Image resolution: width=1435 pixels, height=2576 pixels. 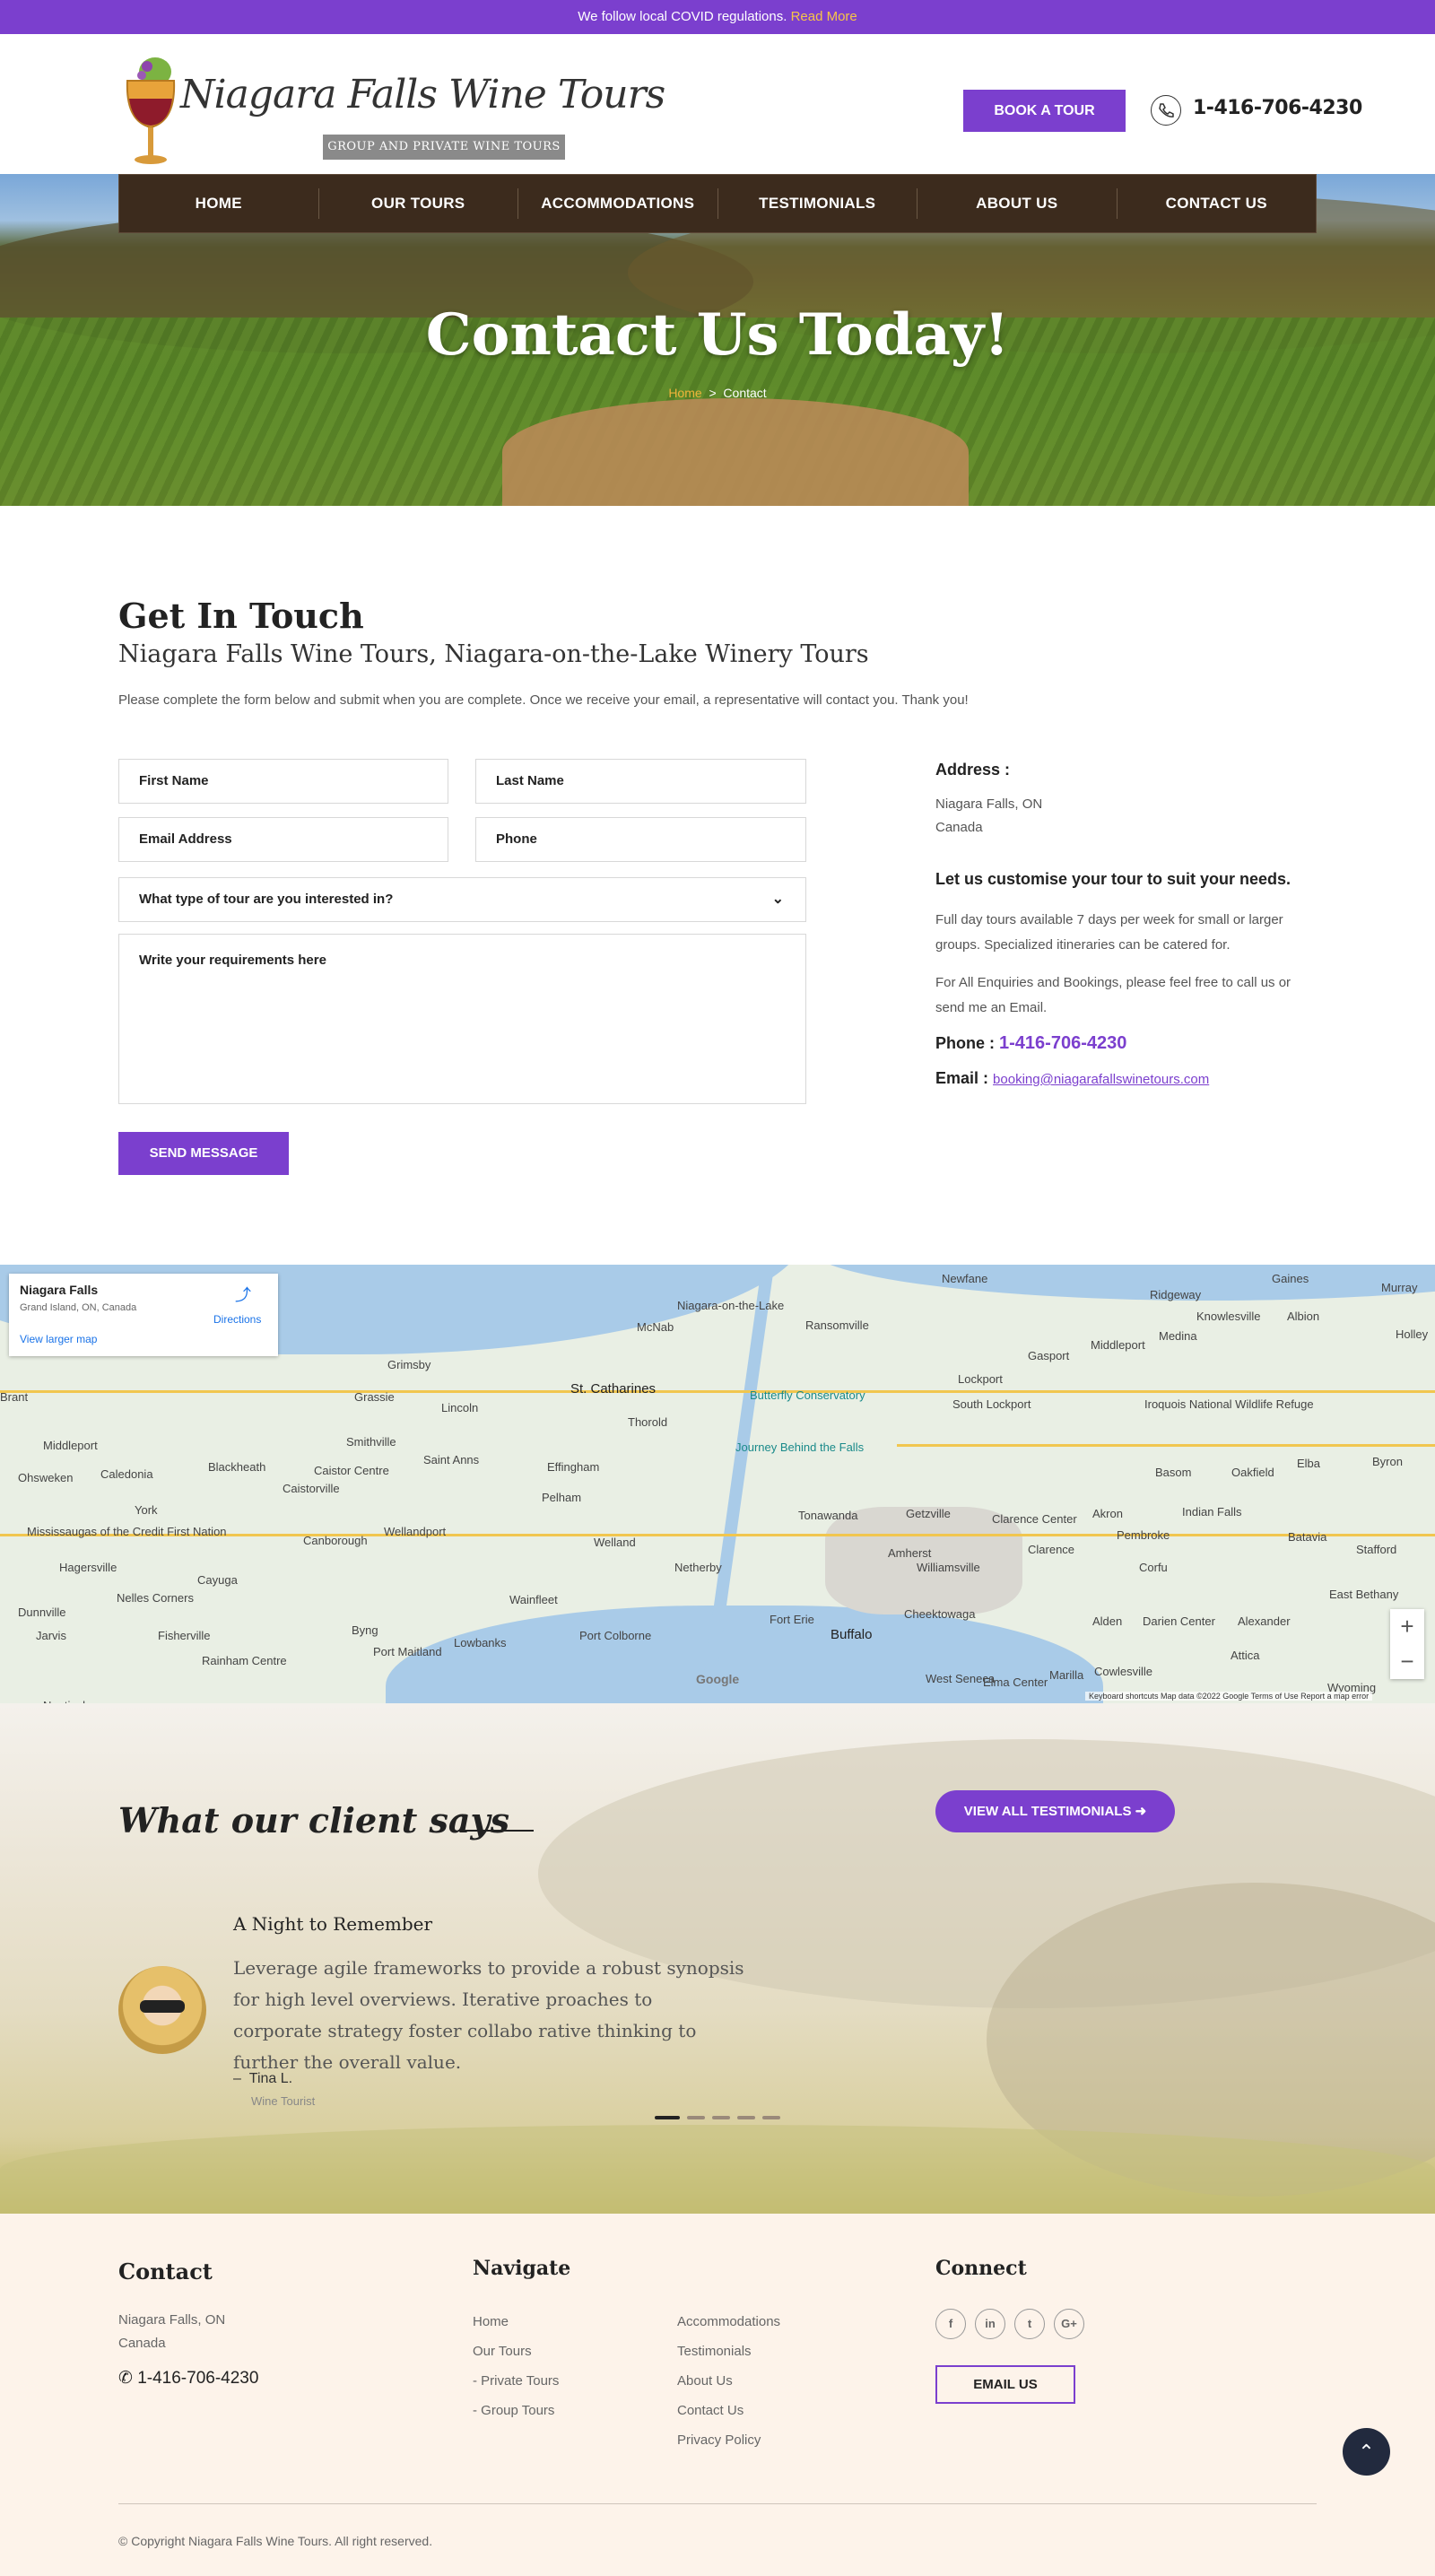 I want to click on map-place-label: Cayuga, so click(x=217, y=1580).